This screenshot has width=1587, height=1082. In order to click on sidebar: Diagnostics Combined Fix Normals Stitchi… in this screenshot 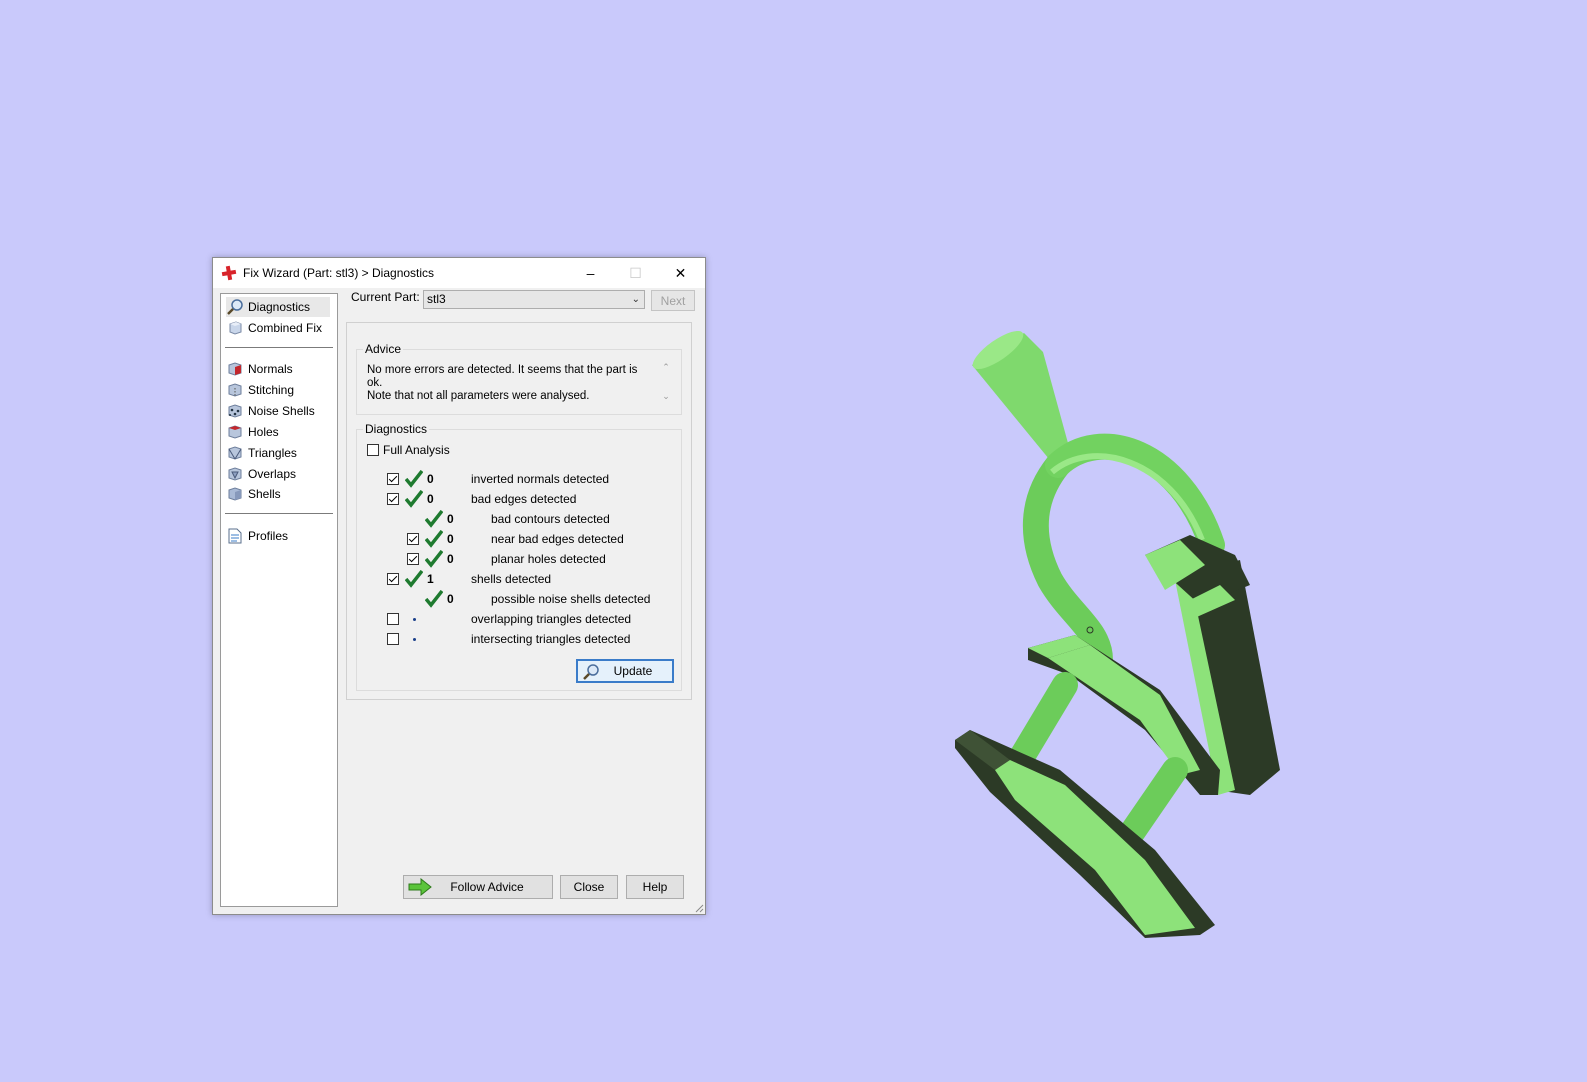, I will do `click(279, 600)`.